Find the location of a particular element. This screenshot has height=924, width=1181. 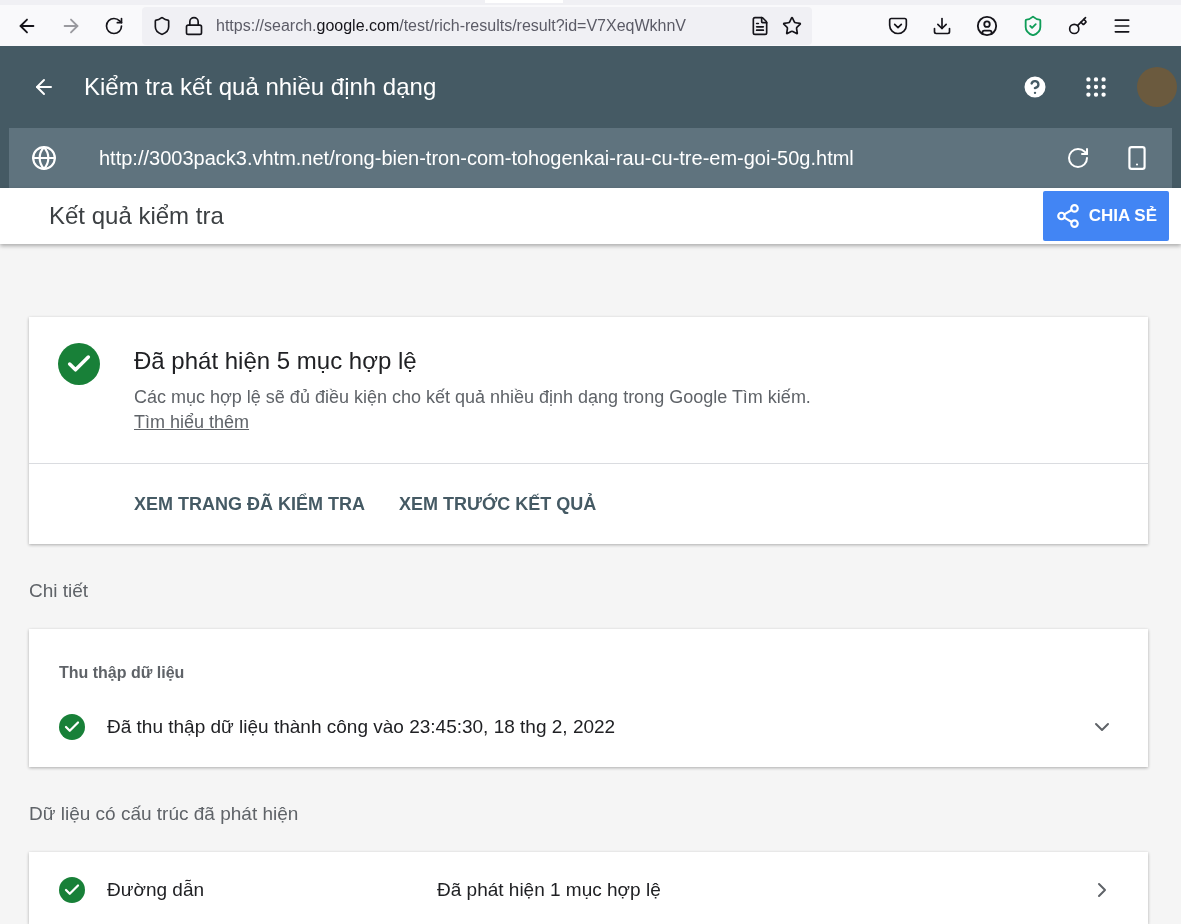

share-button: CHIA SẺ is located at coordinates (1105, 216).